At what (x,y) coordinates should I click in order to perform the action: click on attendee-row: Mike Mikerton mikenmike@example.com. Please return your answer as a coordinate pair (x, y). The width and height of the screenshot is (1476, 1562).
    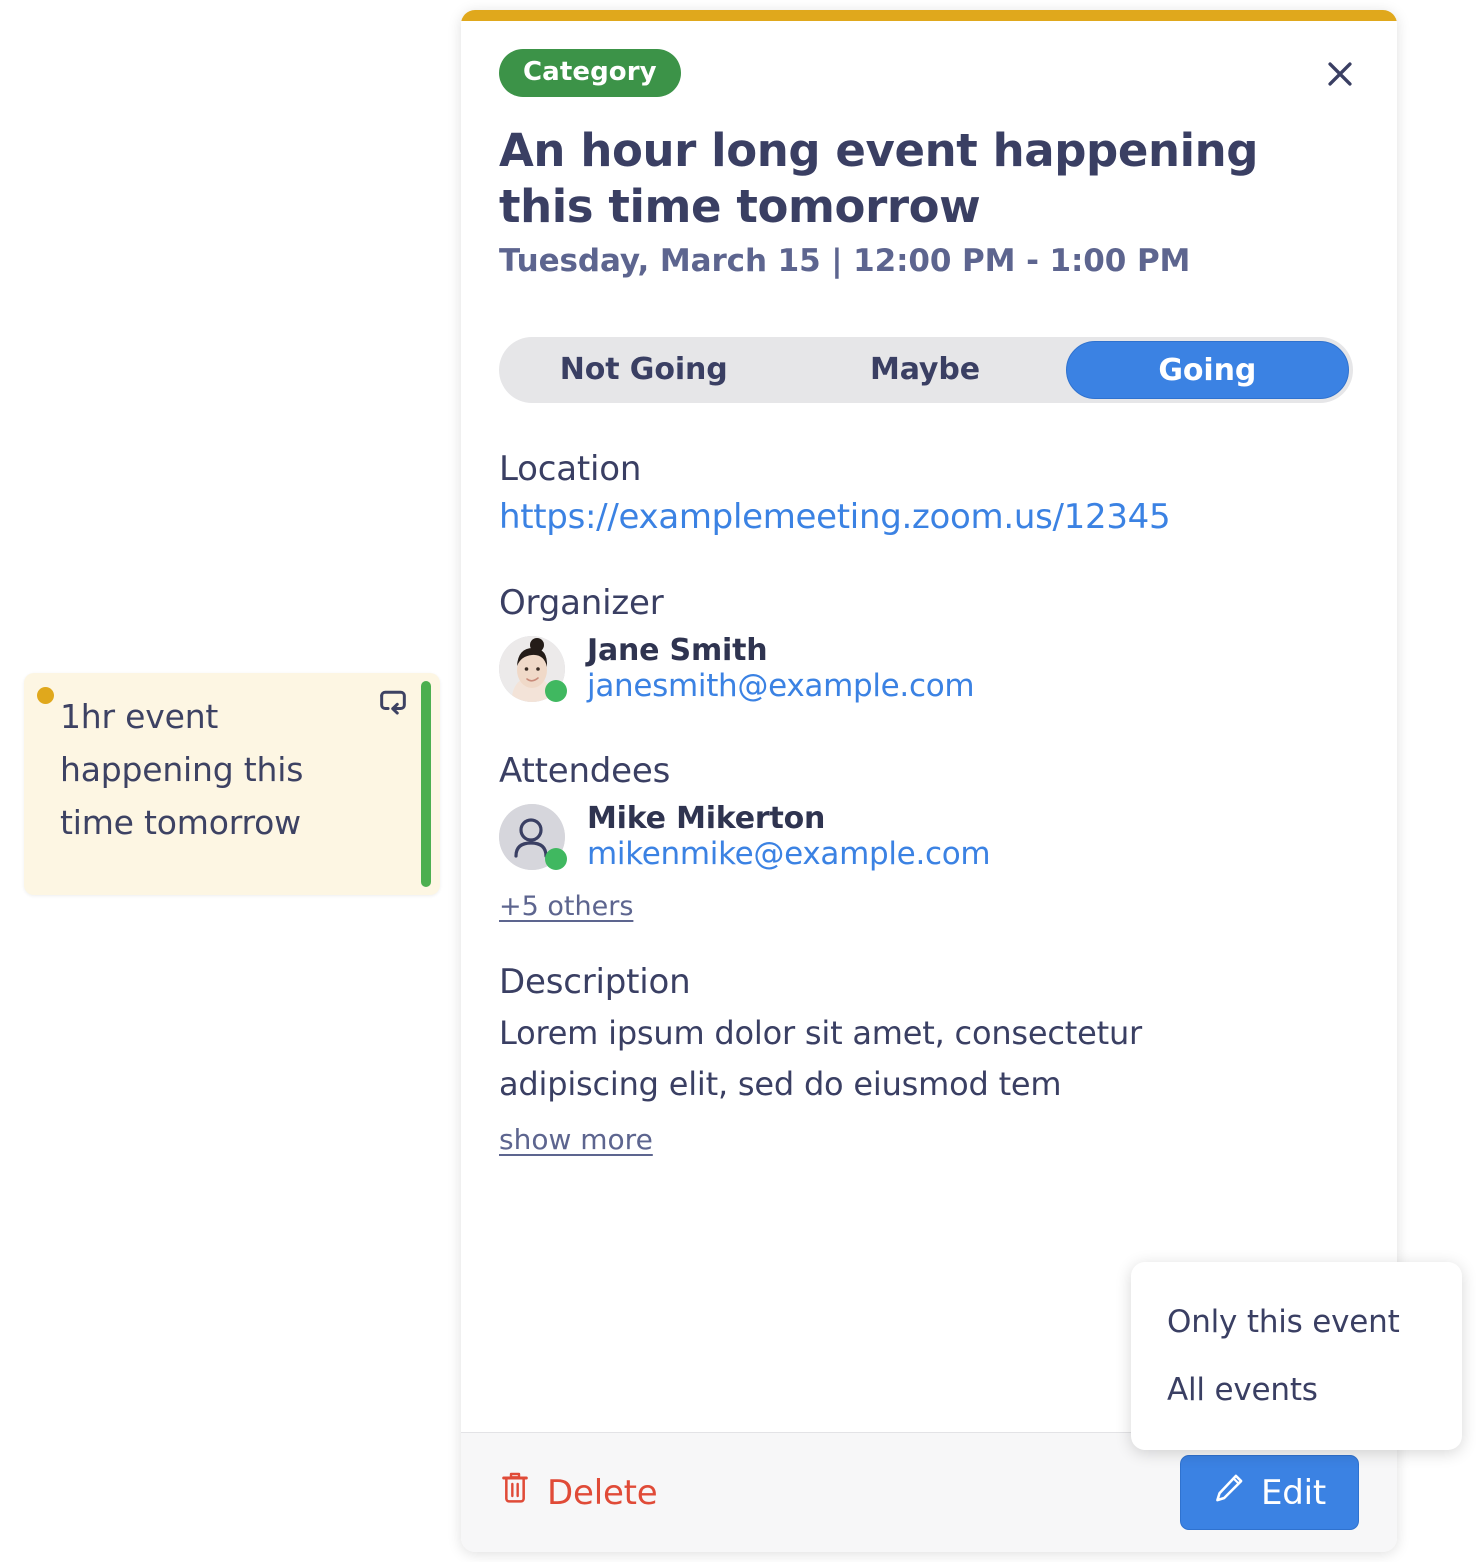
    Looking at the image, I should click on (929, 837).